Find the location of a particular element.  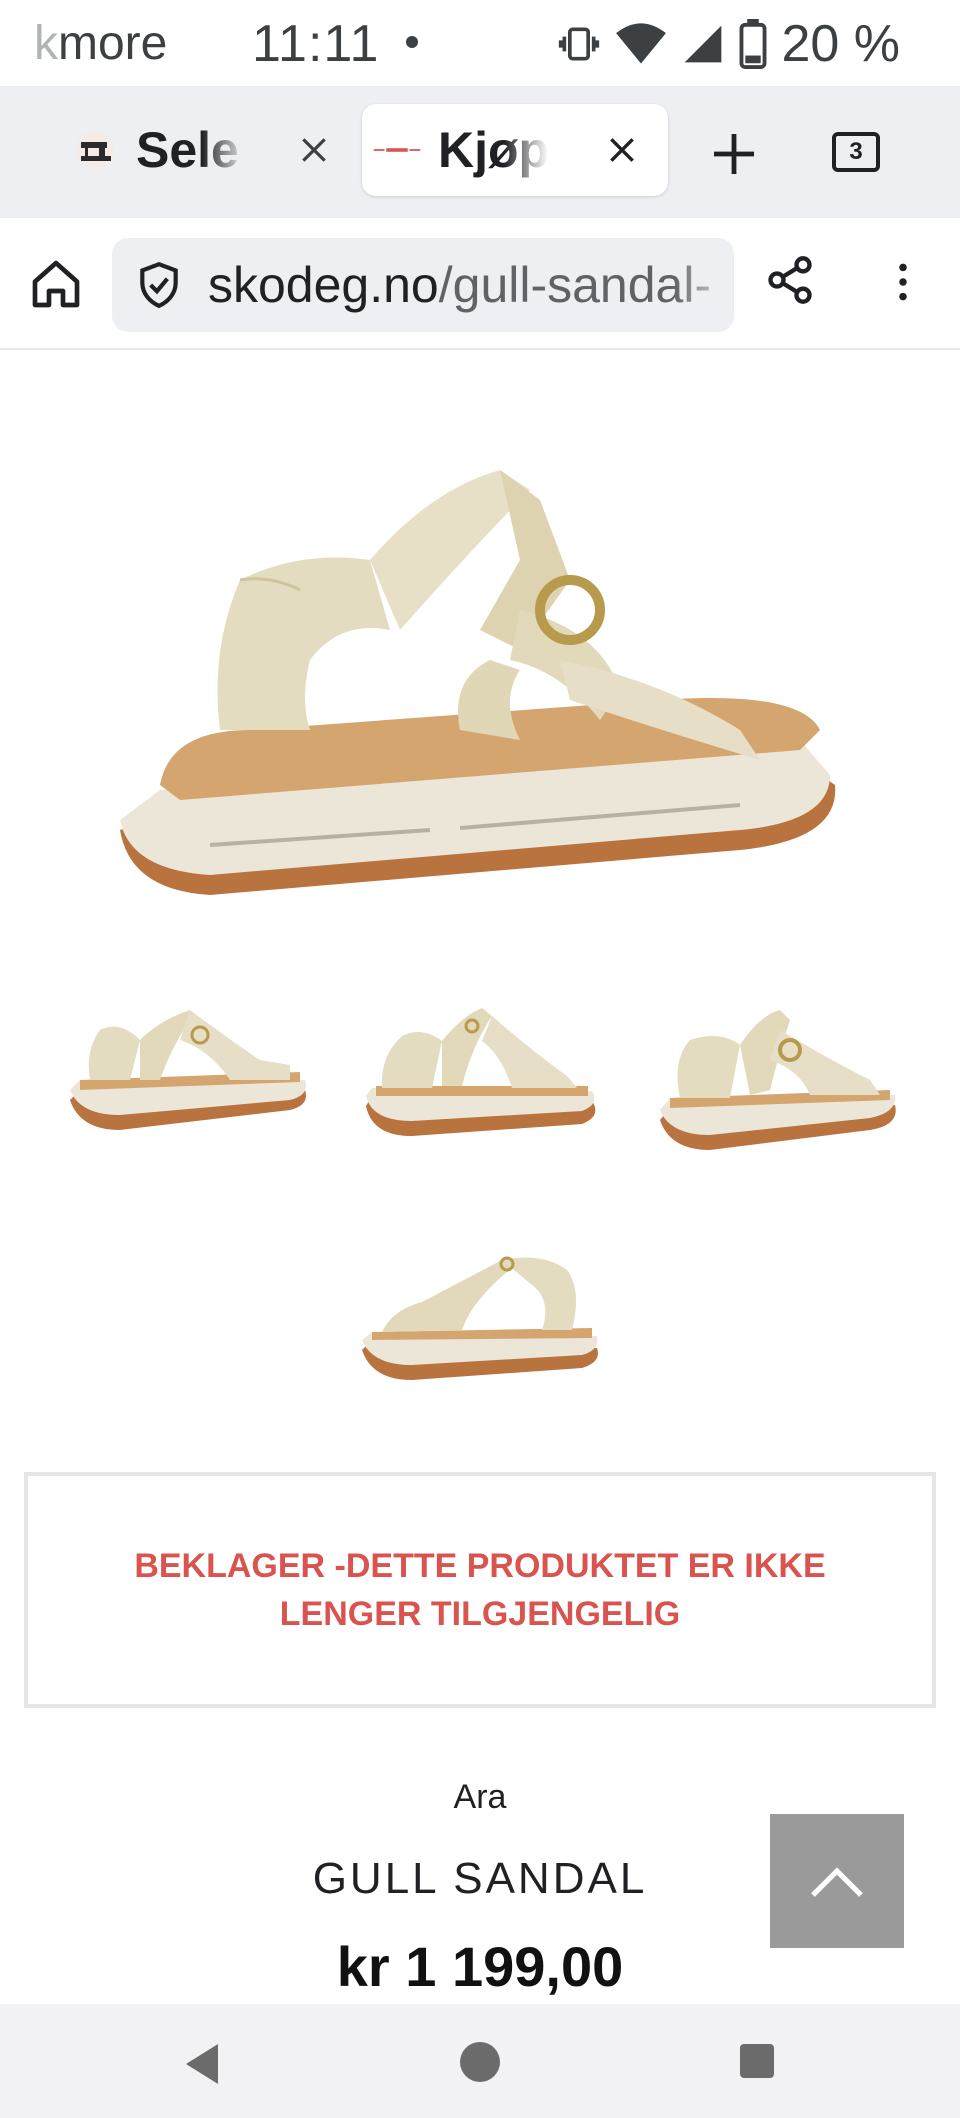

skodeg-logo is located at coordinates (397, 150).